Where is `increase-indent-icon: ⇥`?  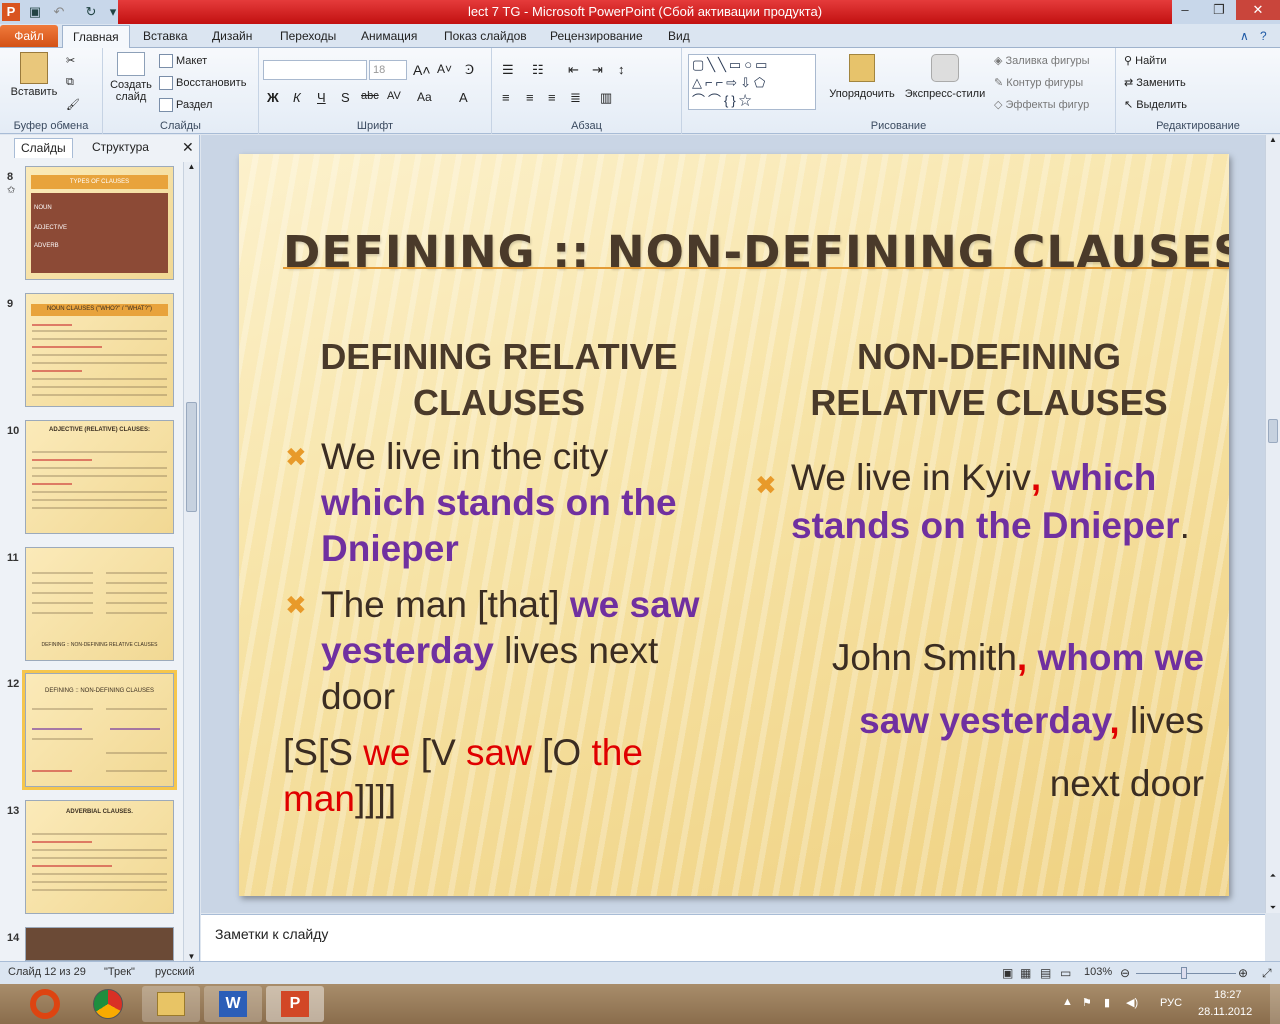
increase-indent-icon: ⇥ is located at coordinates (597, 70).